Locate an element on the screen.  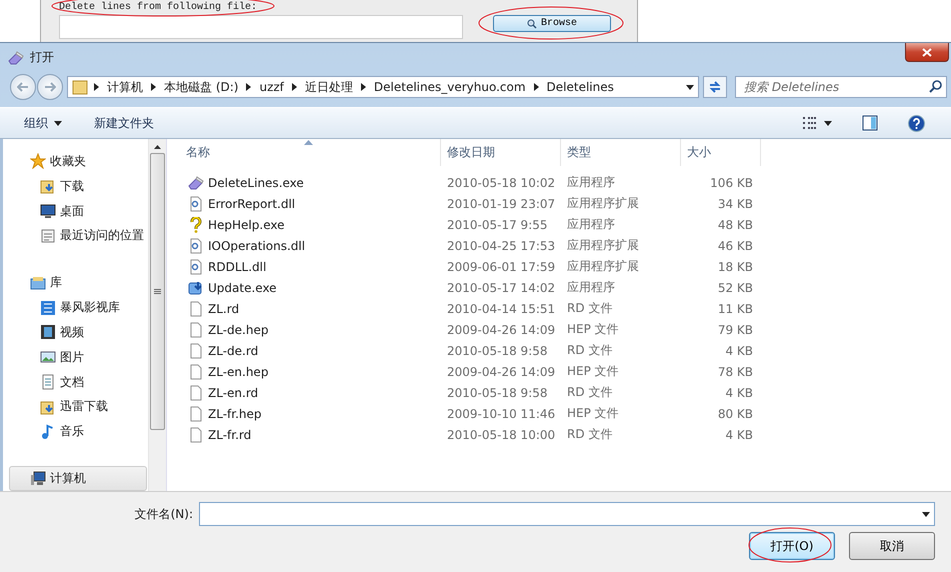
folder-icon is located at coordinates (80, 87).